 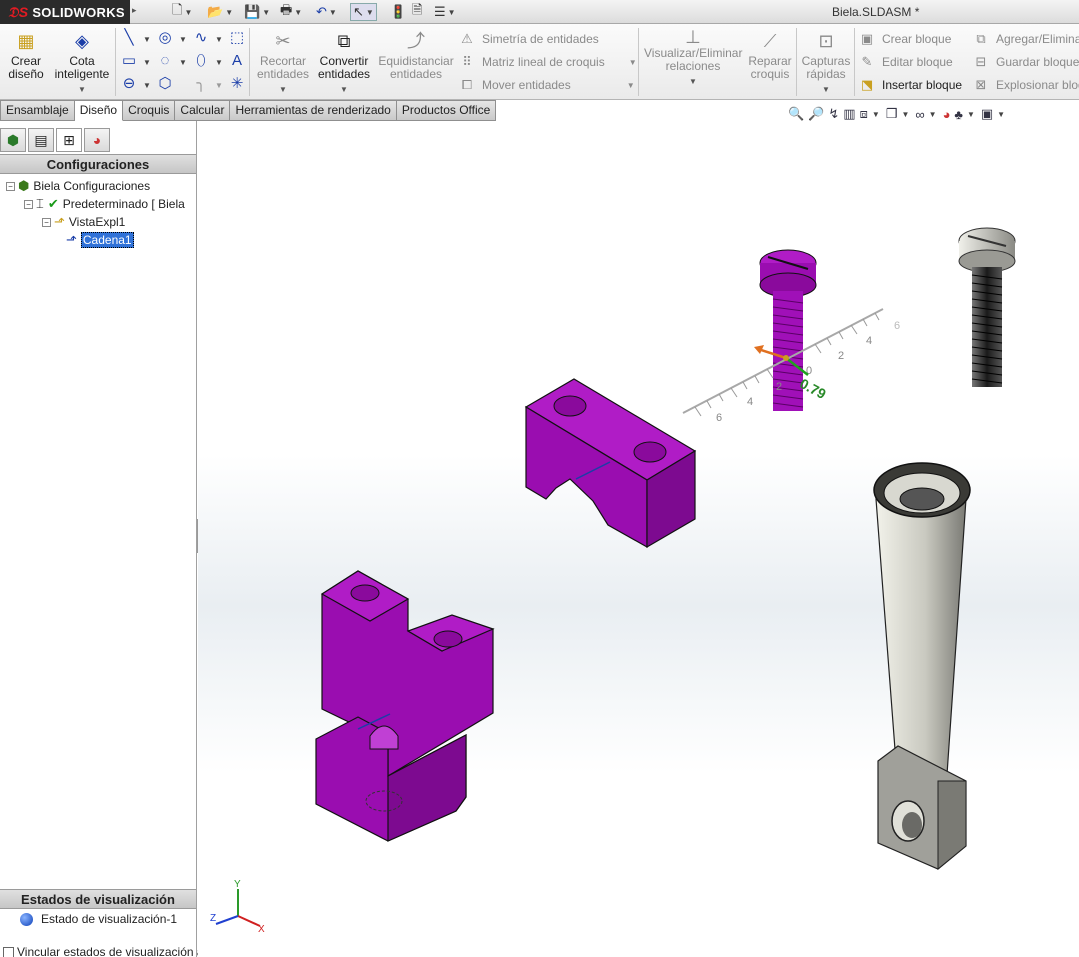 I want to click on spline-icon: ∿, so click(x=201, y=38).